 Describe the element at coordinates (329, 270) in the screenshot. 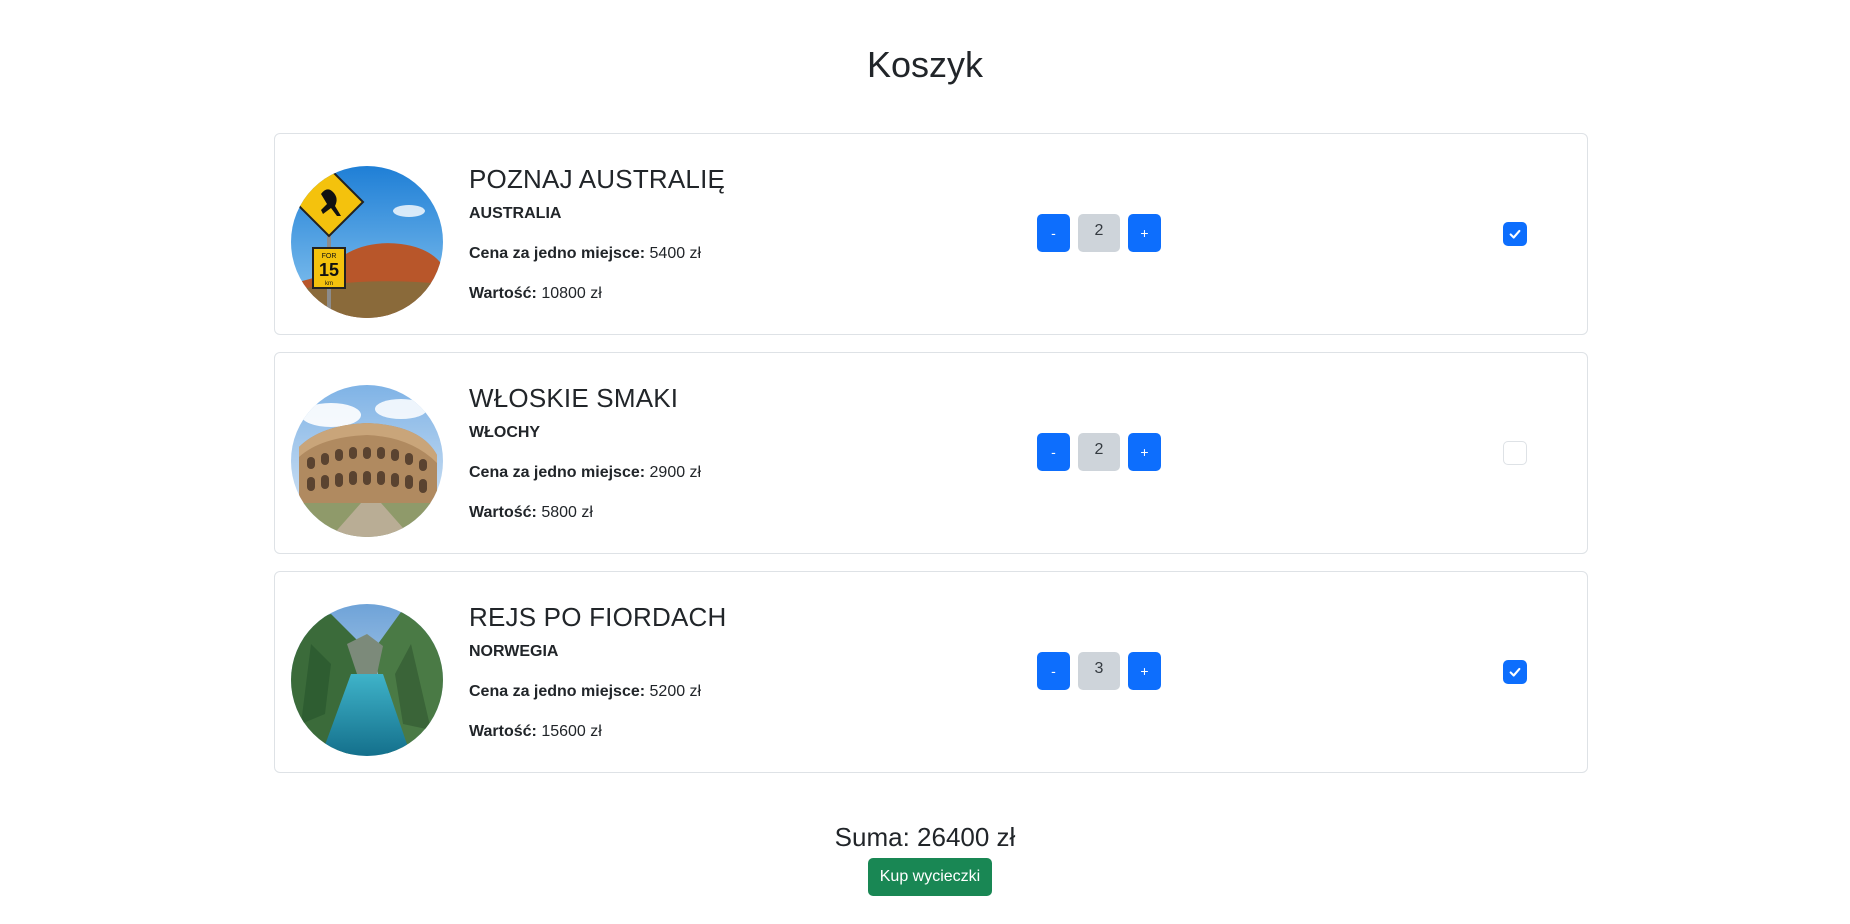

I see `svg-text: 15` at that location.